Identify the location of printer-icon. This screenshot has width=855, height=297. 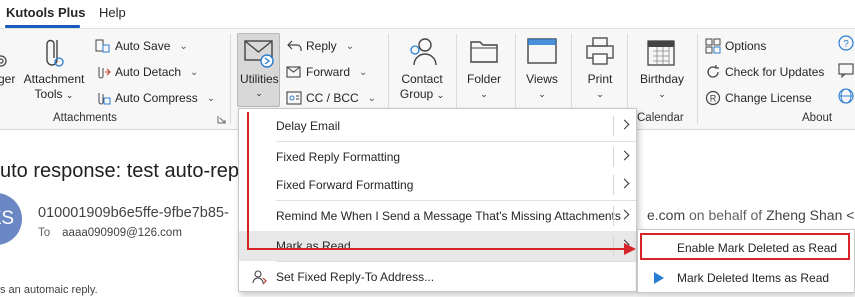
(600, 51).